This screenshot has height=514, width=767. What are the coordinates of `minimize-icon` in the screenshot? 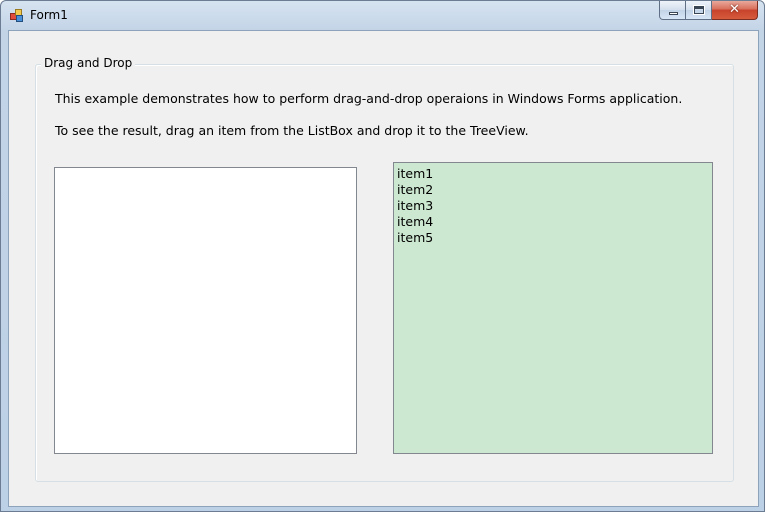 It's located at (673, 13).